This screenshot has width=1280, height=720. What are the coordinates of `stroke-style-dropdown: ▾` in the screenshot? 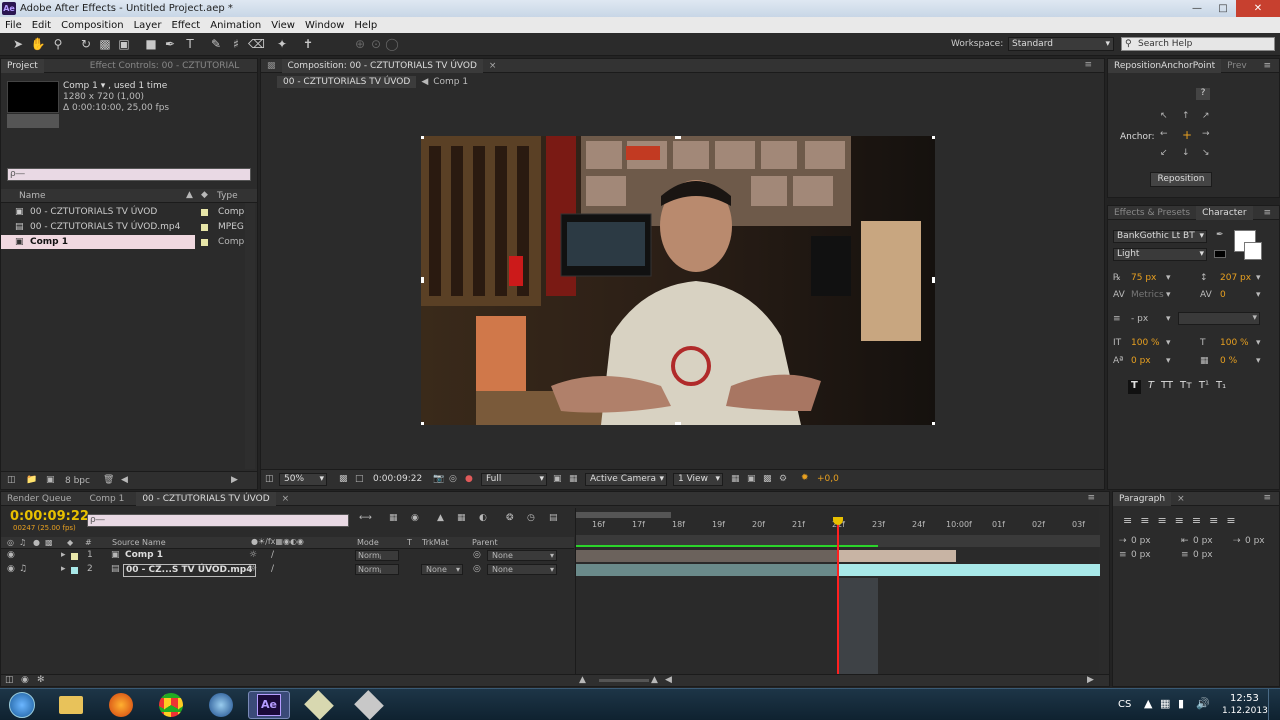 It's located at (1219, 318).